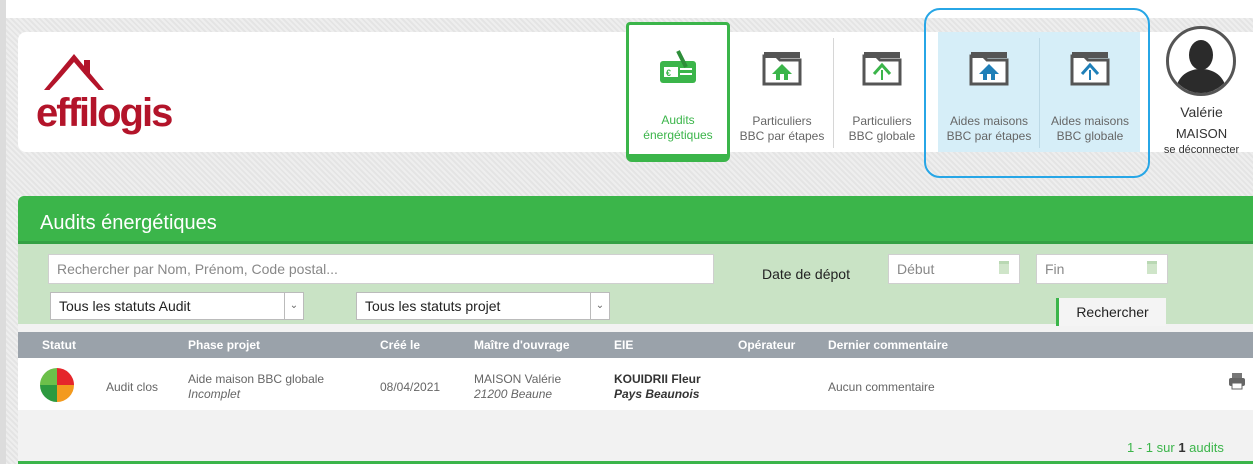 The image size is (1253, 464). Describe the element at coordinates (833, 93) in the screenshot. I see `nav-divider` at that location.